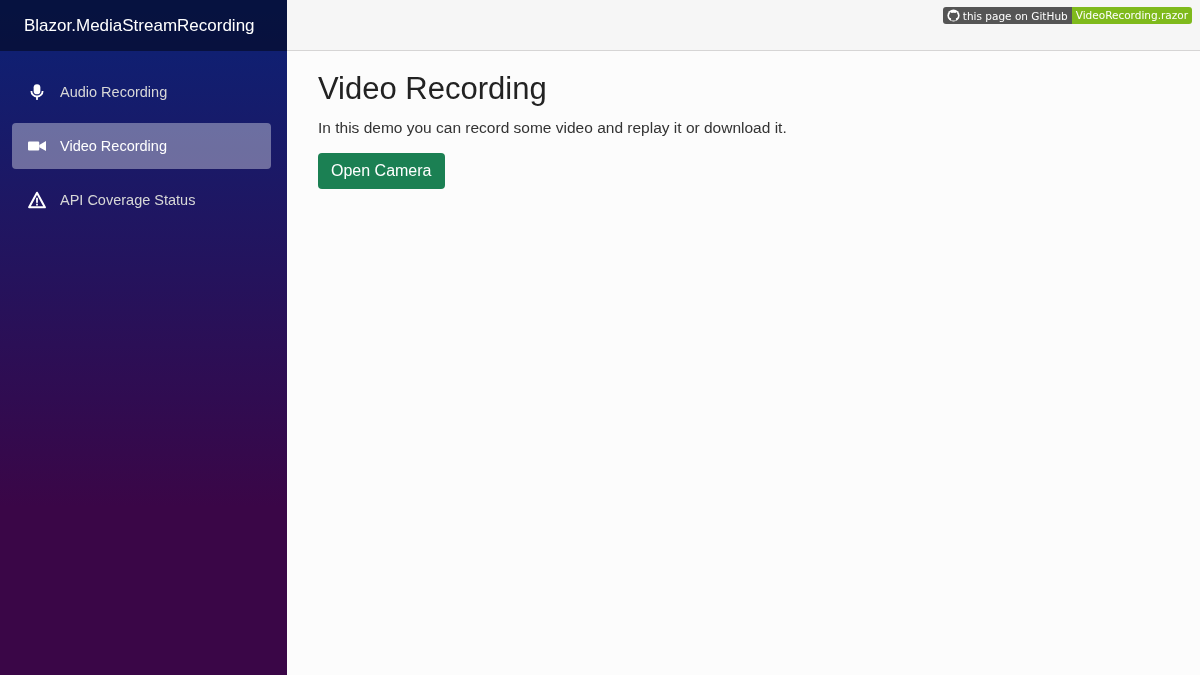  I want to click on page-title: Video Recording, so click(433, 89).